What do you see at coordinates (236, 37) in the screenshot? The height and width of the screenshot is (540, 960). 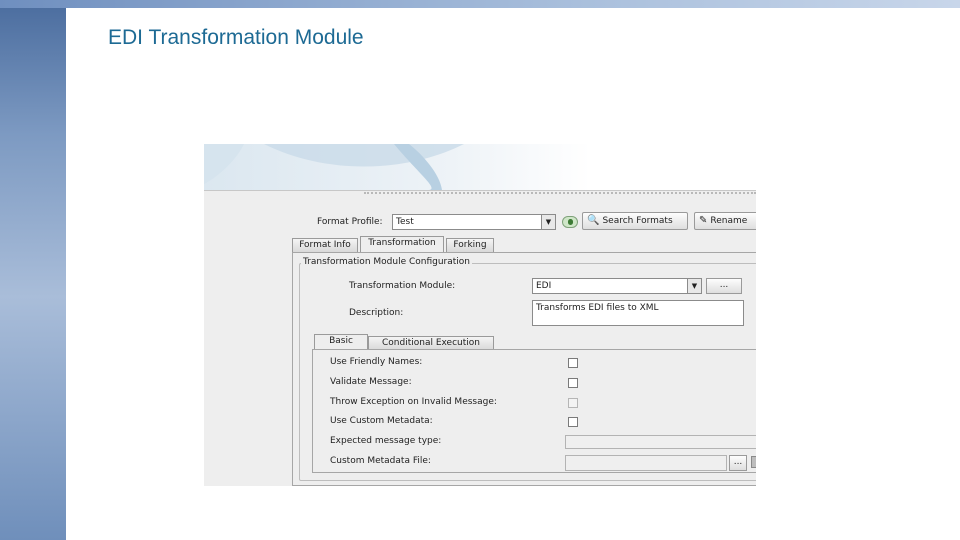 I see `slide-title: EDI Transformation Module` at bounding box center [236, 37].